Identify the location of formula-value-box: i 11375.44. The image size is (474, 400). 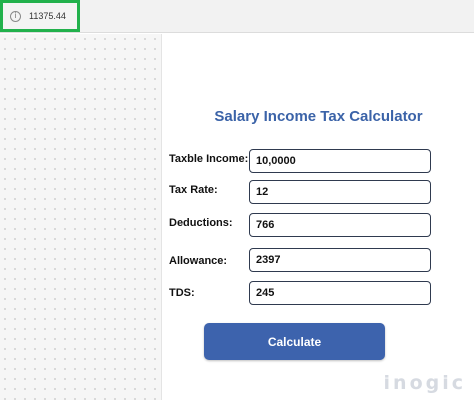
(40, 16).